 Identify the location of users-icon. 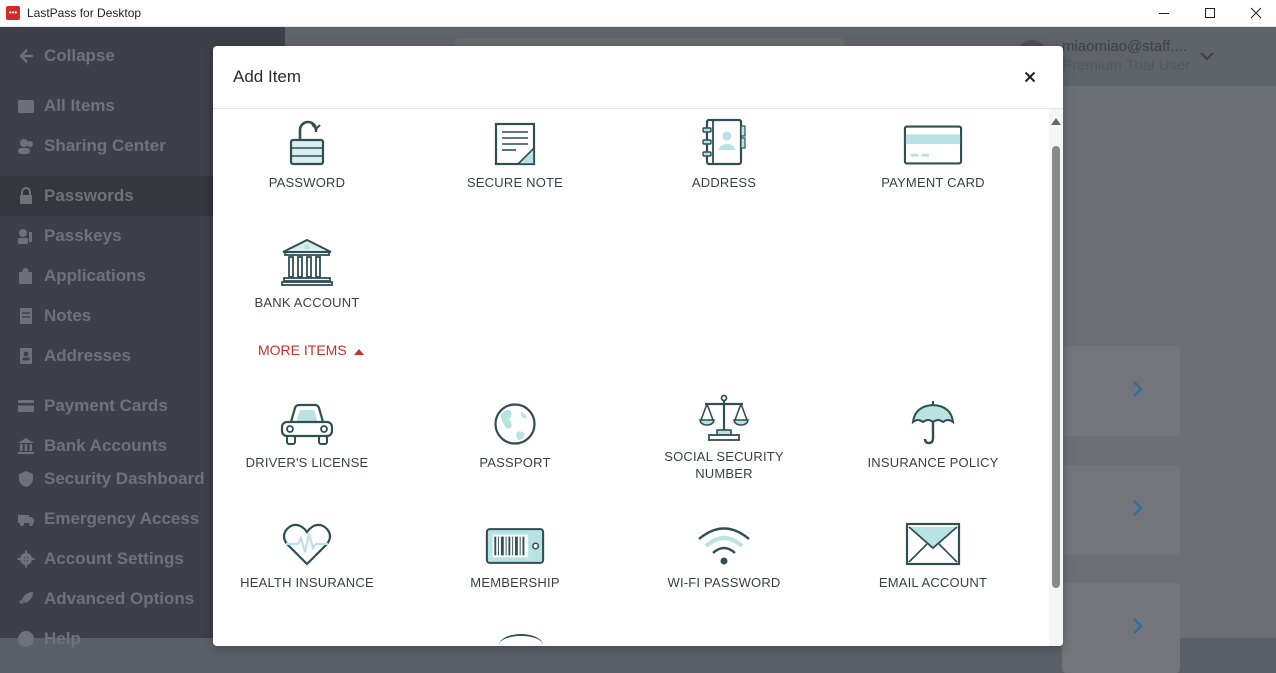
(26, 146).